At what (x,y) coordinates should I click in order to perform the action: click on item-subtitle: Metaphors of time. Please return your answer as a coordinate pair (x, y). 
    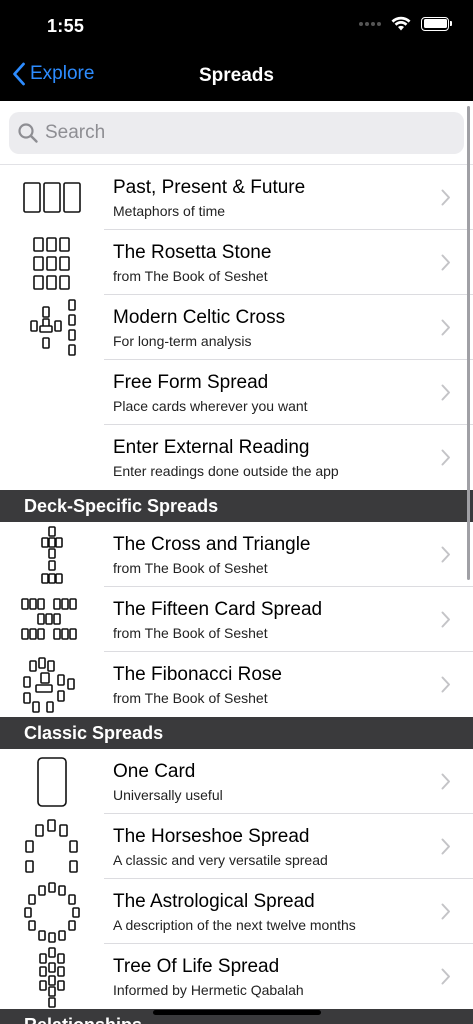
    Looking at the image, I should click on (169, 211).